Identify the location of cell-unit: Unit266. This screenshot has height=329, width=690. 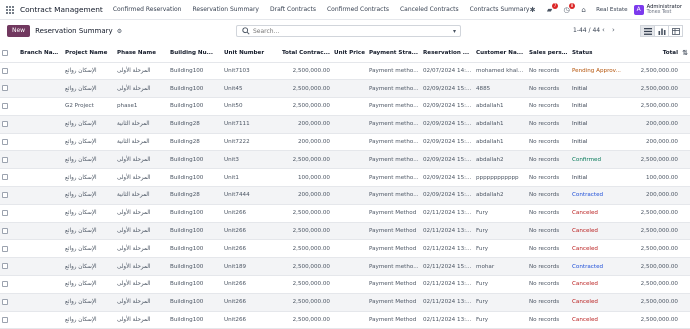
(250, 249).